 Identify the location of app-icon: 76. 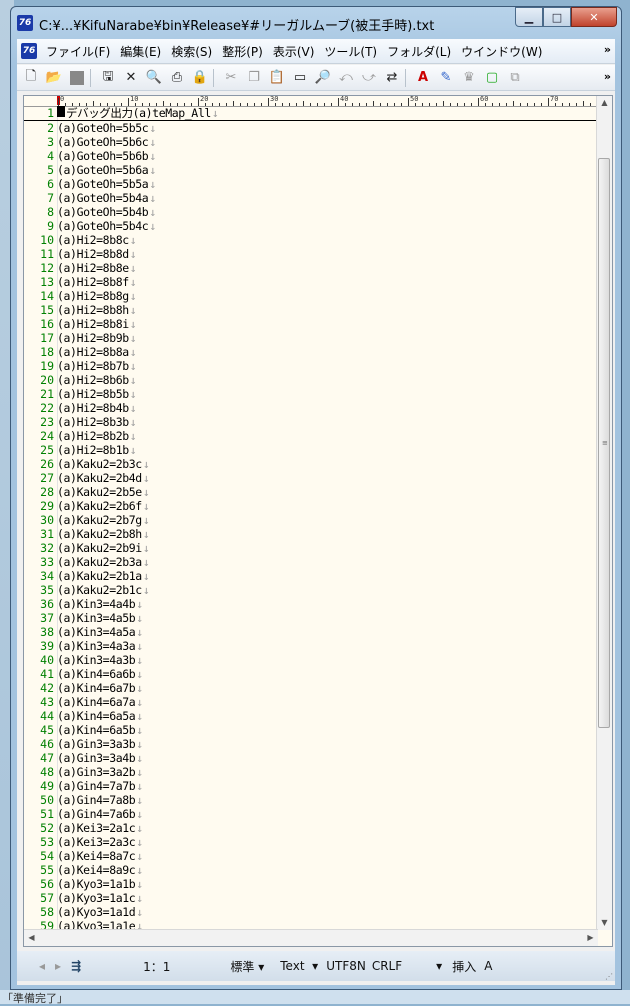
(25, 23).